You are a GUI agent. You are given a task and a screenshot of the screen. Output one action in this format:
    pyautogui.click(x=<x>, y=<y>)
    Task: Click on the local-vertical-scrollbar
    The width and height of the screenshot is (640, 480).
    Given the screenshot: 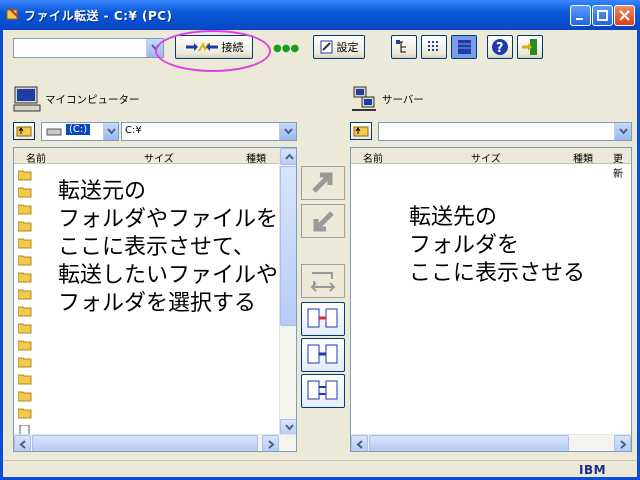 What is the action you would take?
    pyautogui.click(x=287, y=292)
    